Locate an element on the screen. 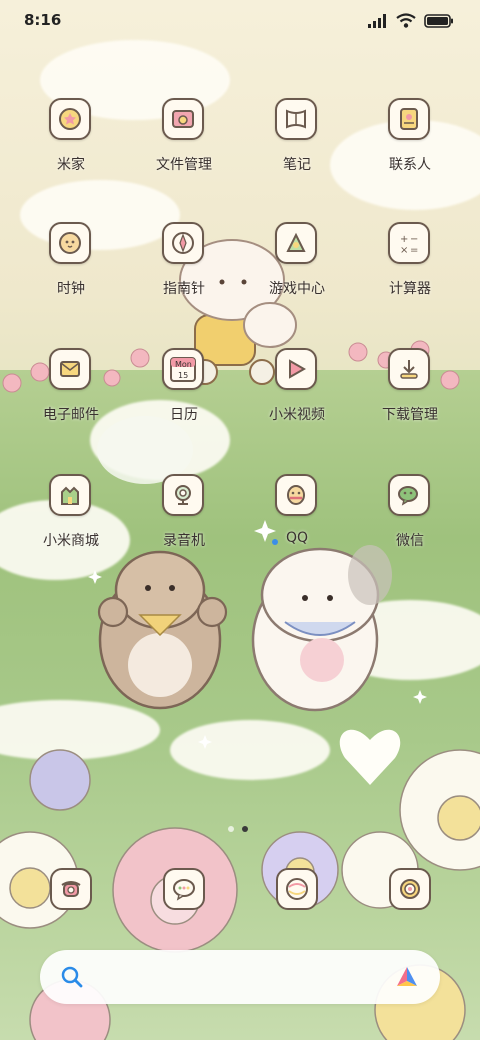 This screenshot has width=480, height=1040. calendar-icon: Mon 15 is located at coordinates (183, 369).